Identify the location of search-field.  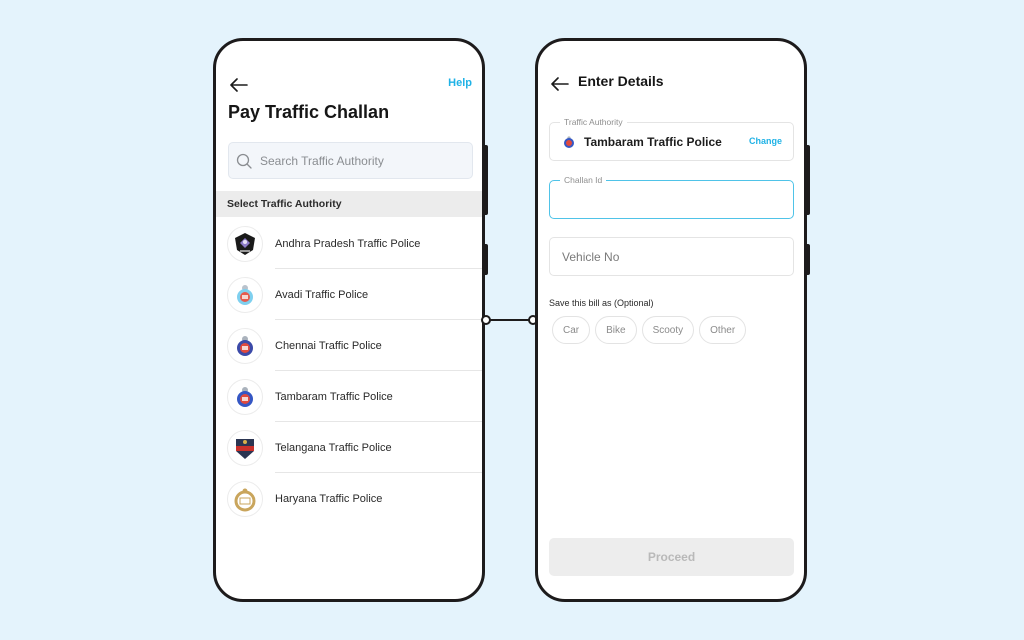
(350, 160).